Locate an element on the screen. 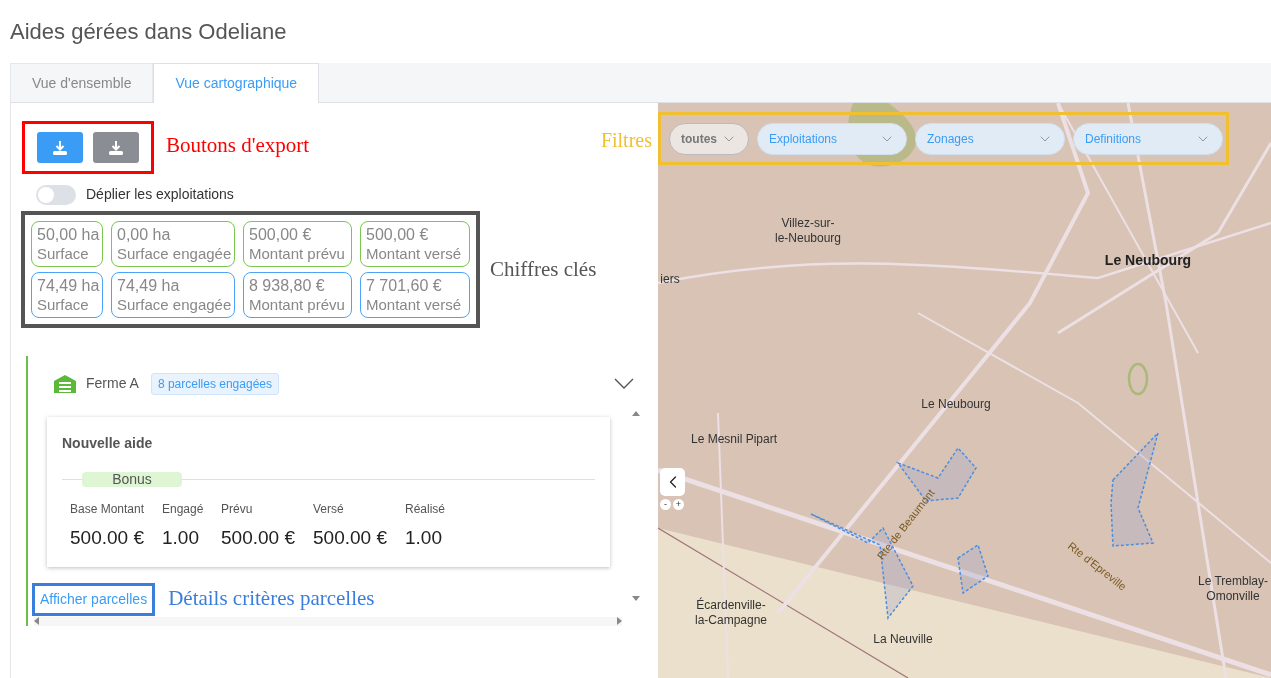 This screenshot has height=678, width=1271. figure-value: 7 701,60 € is located at coordinates (404, 285).